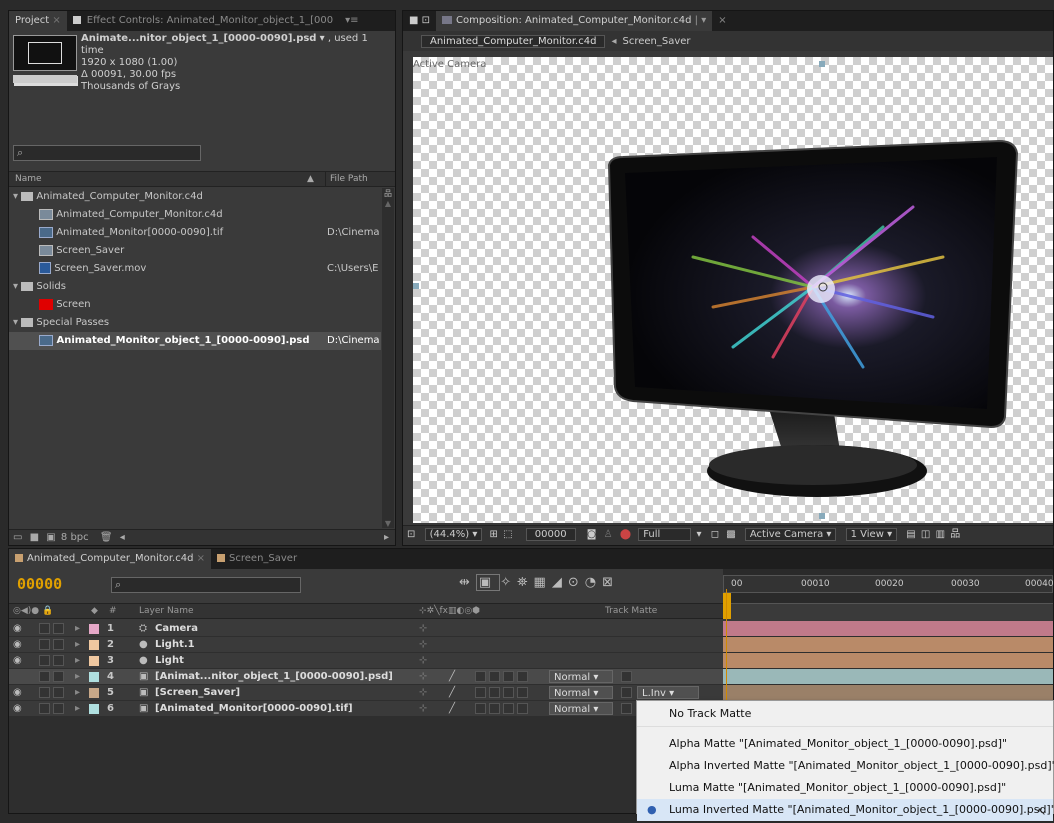  Describe the element at coordinates (206, 585) in the screenshot. I see `timeline-search-input: ⌕` at that location.